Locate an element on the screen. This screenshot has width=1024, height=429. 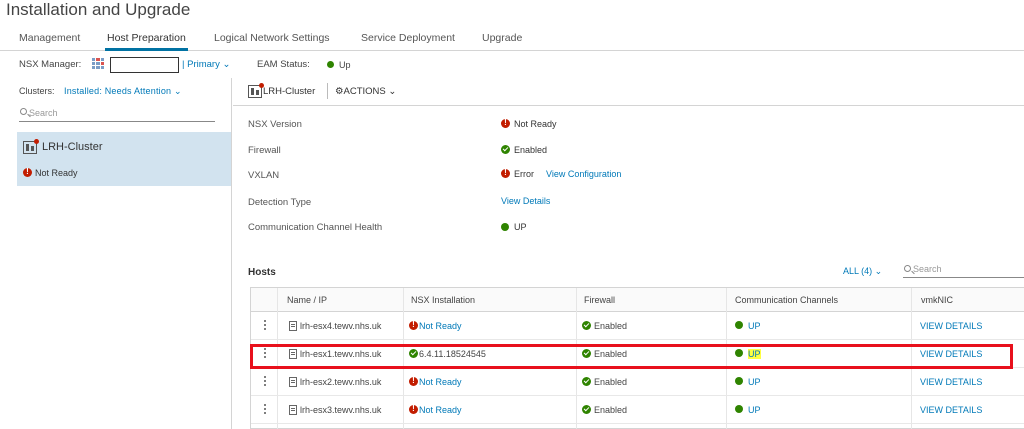
host-name: lrh-esx4.tewv.nhs.uk is located at coordinates (341, 326).